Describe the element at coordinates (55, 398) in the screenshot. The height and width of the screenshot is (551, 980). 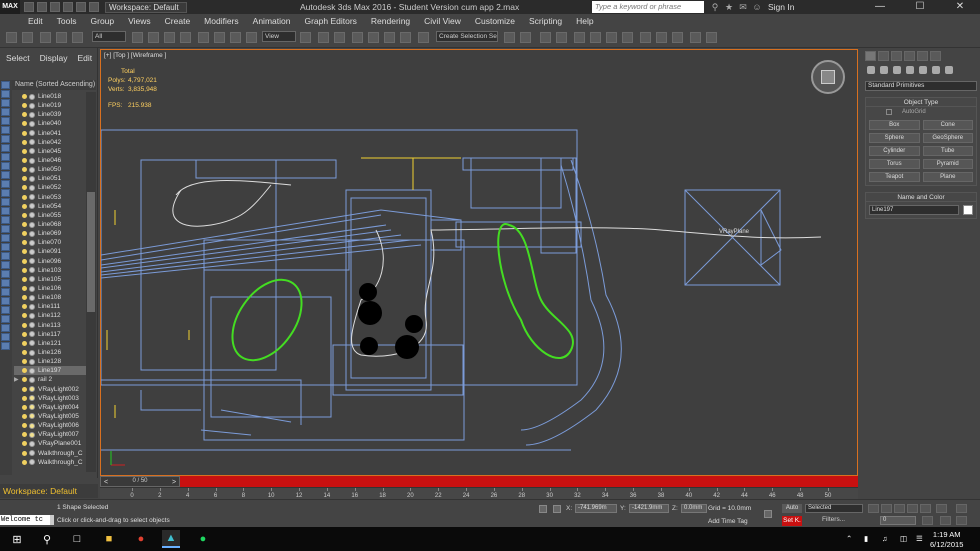
I see `list-item: VRayLight003` at that location.